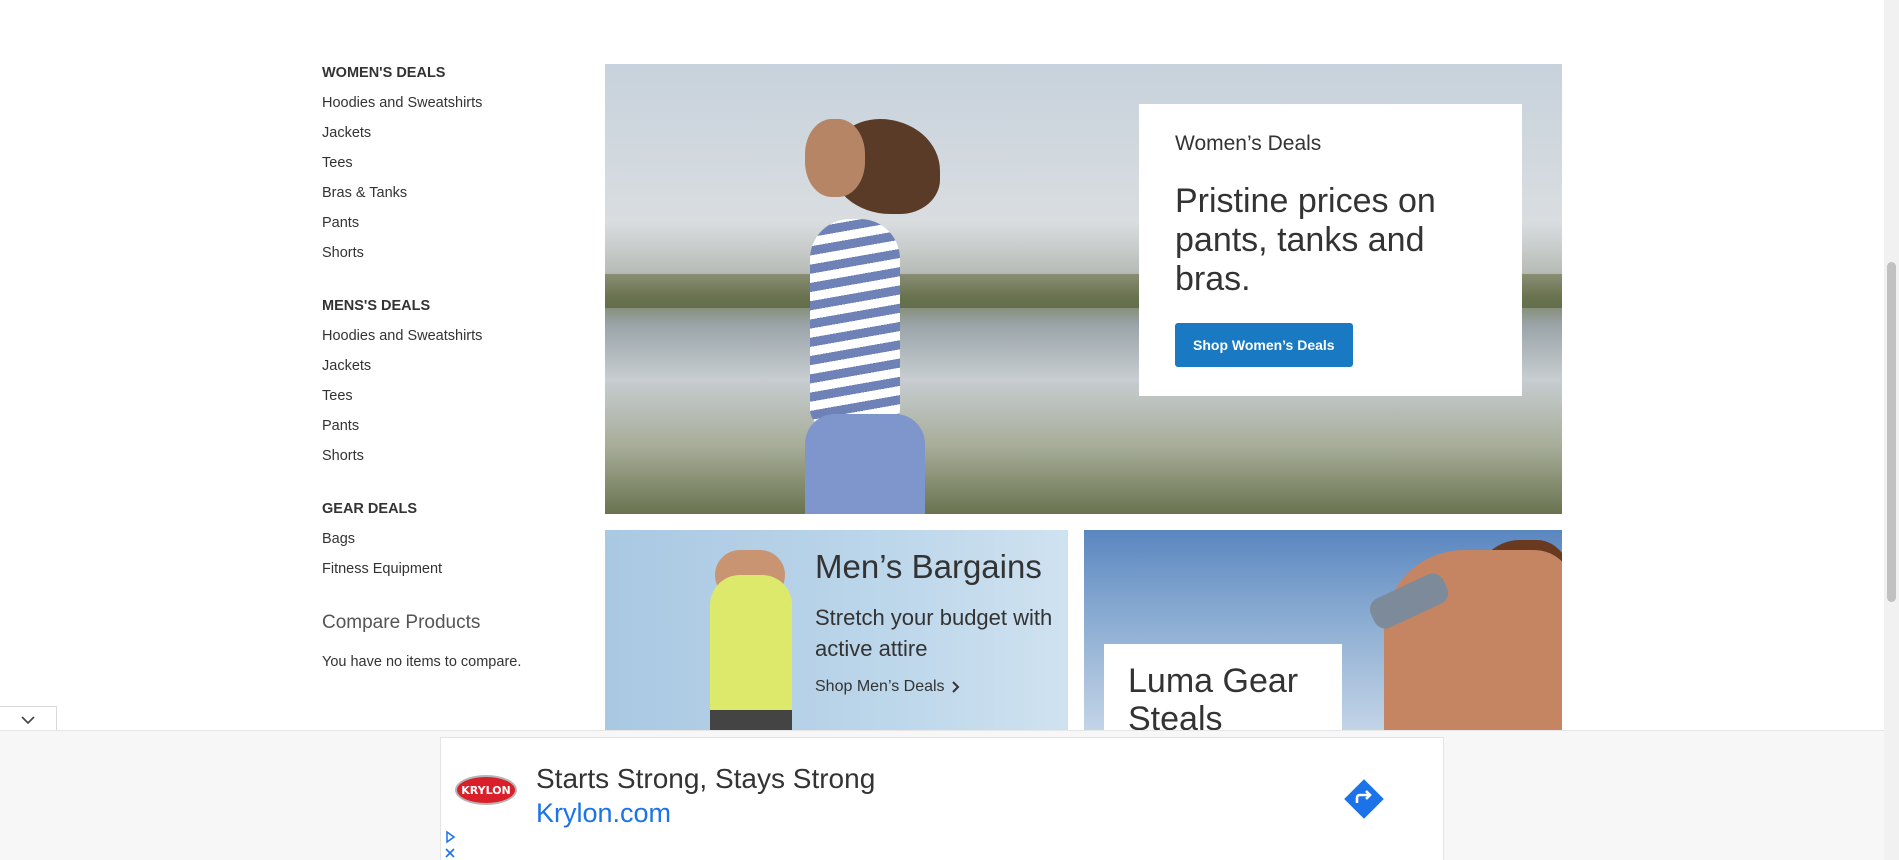 Image resolution: width=1899 pixels, height=860 pixels. What do you see at coordinates (865, 464) in the screenshot?
I see `hero-runner-legs` at bounding box center [865, 464].